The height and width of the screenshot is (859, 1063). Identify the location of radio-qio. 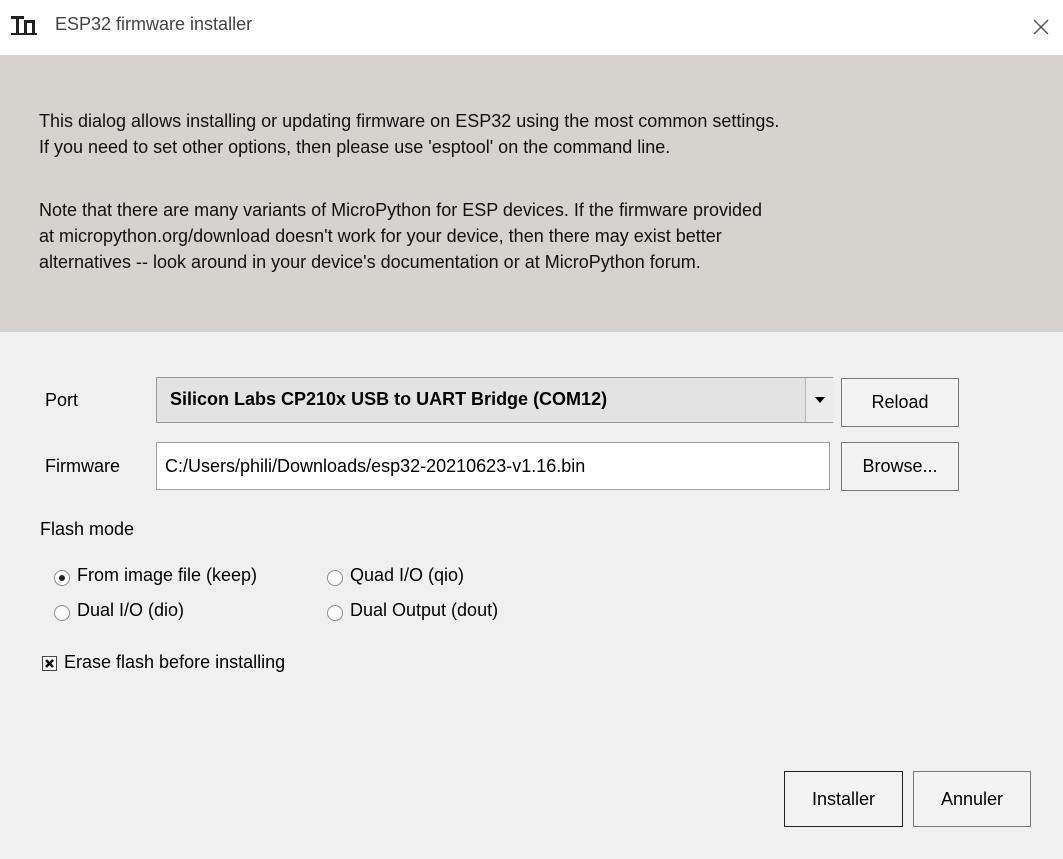
(335, 578).